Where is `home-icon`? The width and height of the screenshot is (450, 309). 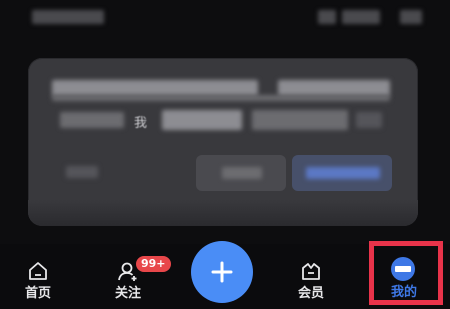 home-icon is located at coordinates (38, 271).